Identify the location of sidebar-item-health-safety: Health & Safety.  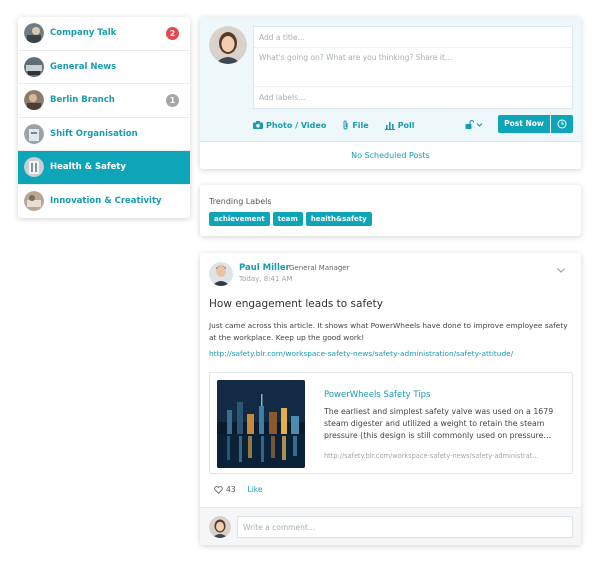
(104, 168).